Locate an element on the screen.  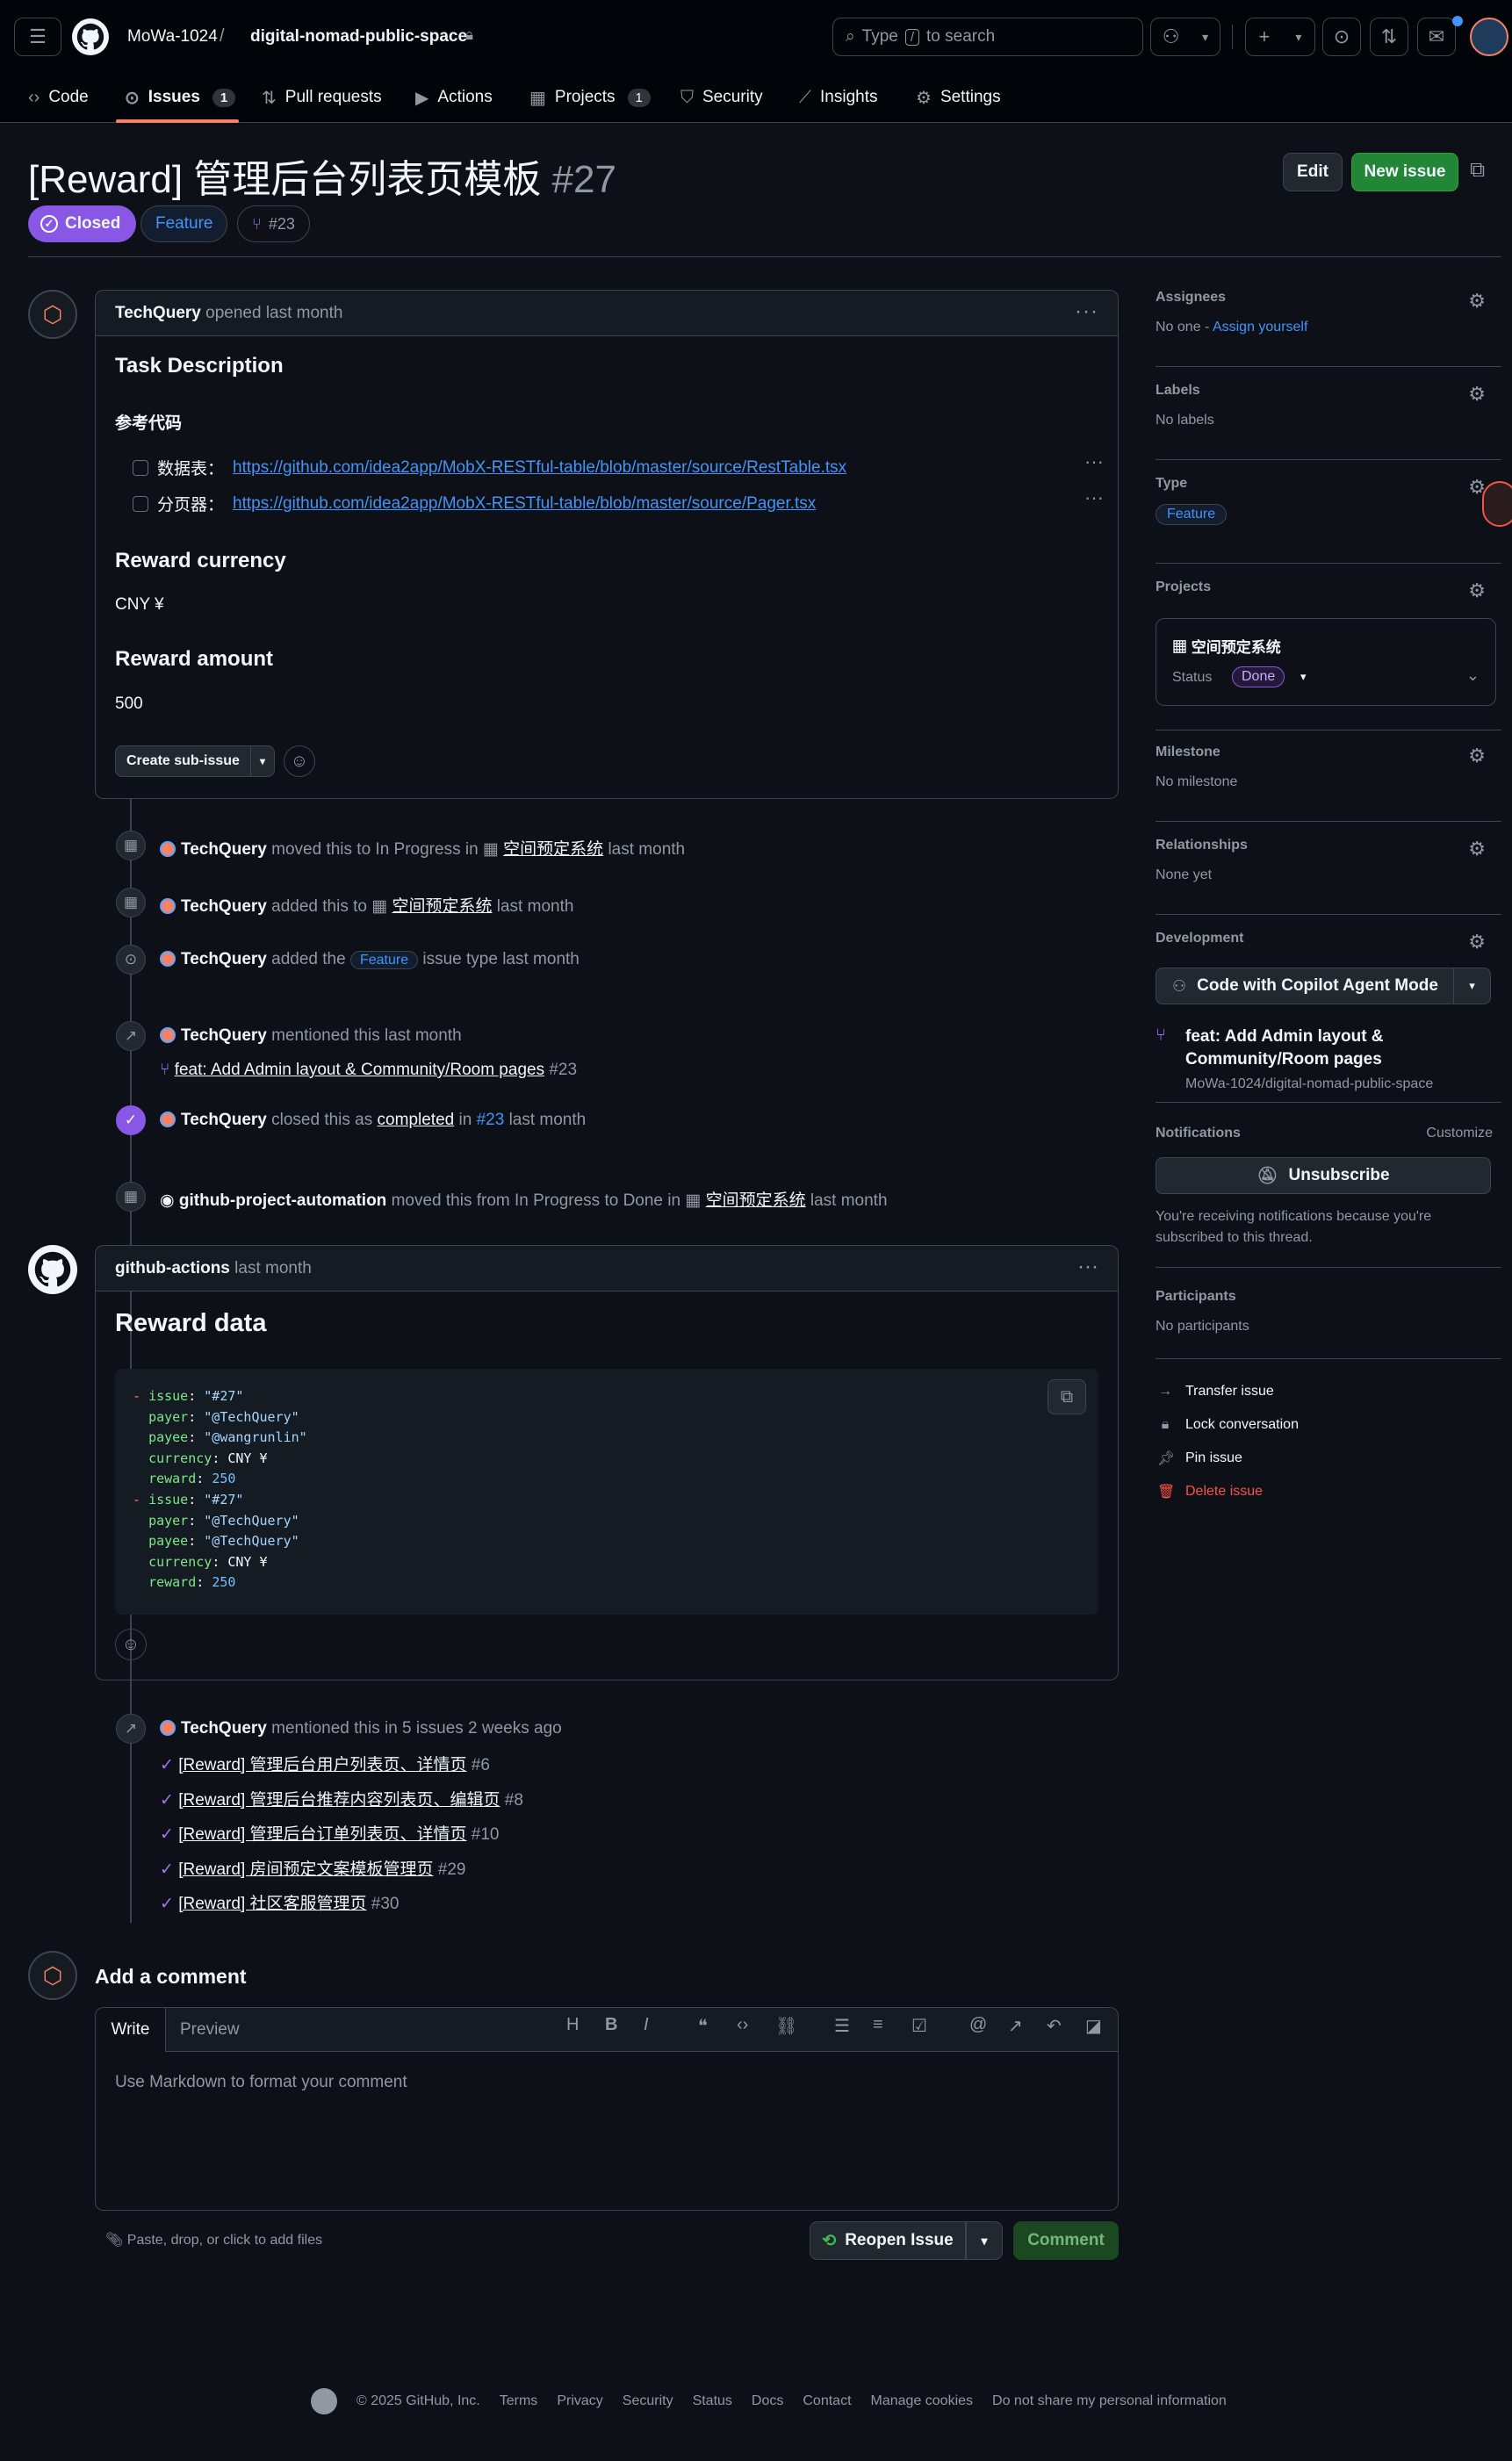
closed-issue-icon: ✓ is located at coordinates (167, 1765).